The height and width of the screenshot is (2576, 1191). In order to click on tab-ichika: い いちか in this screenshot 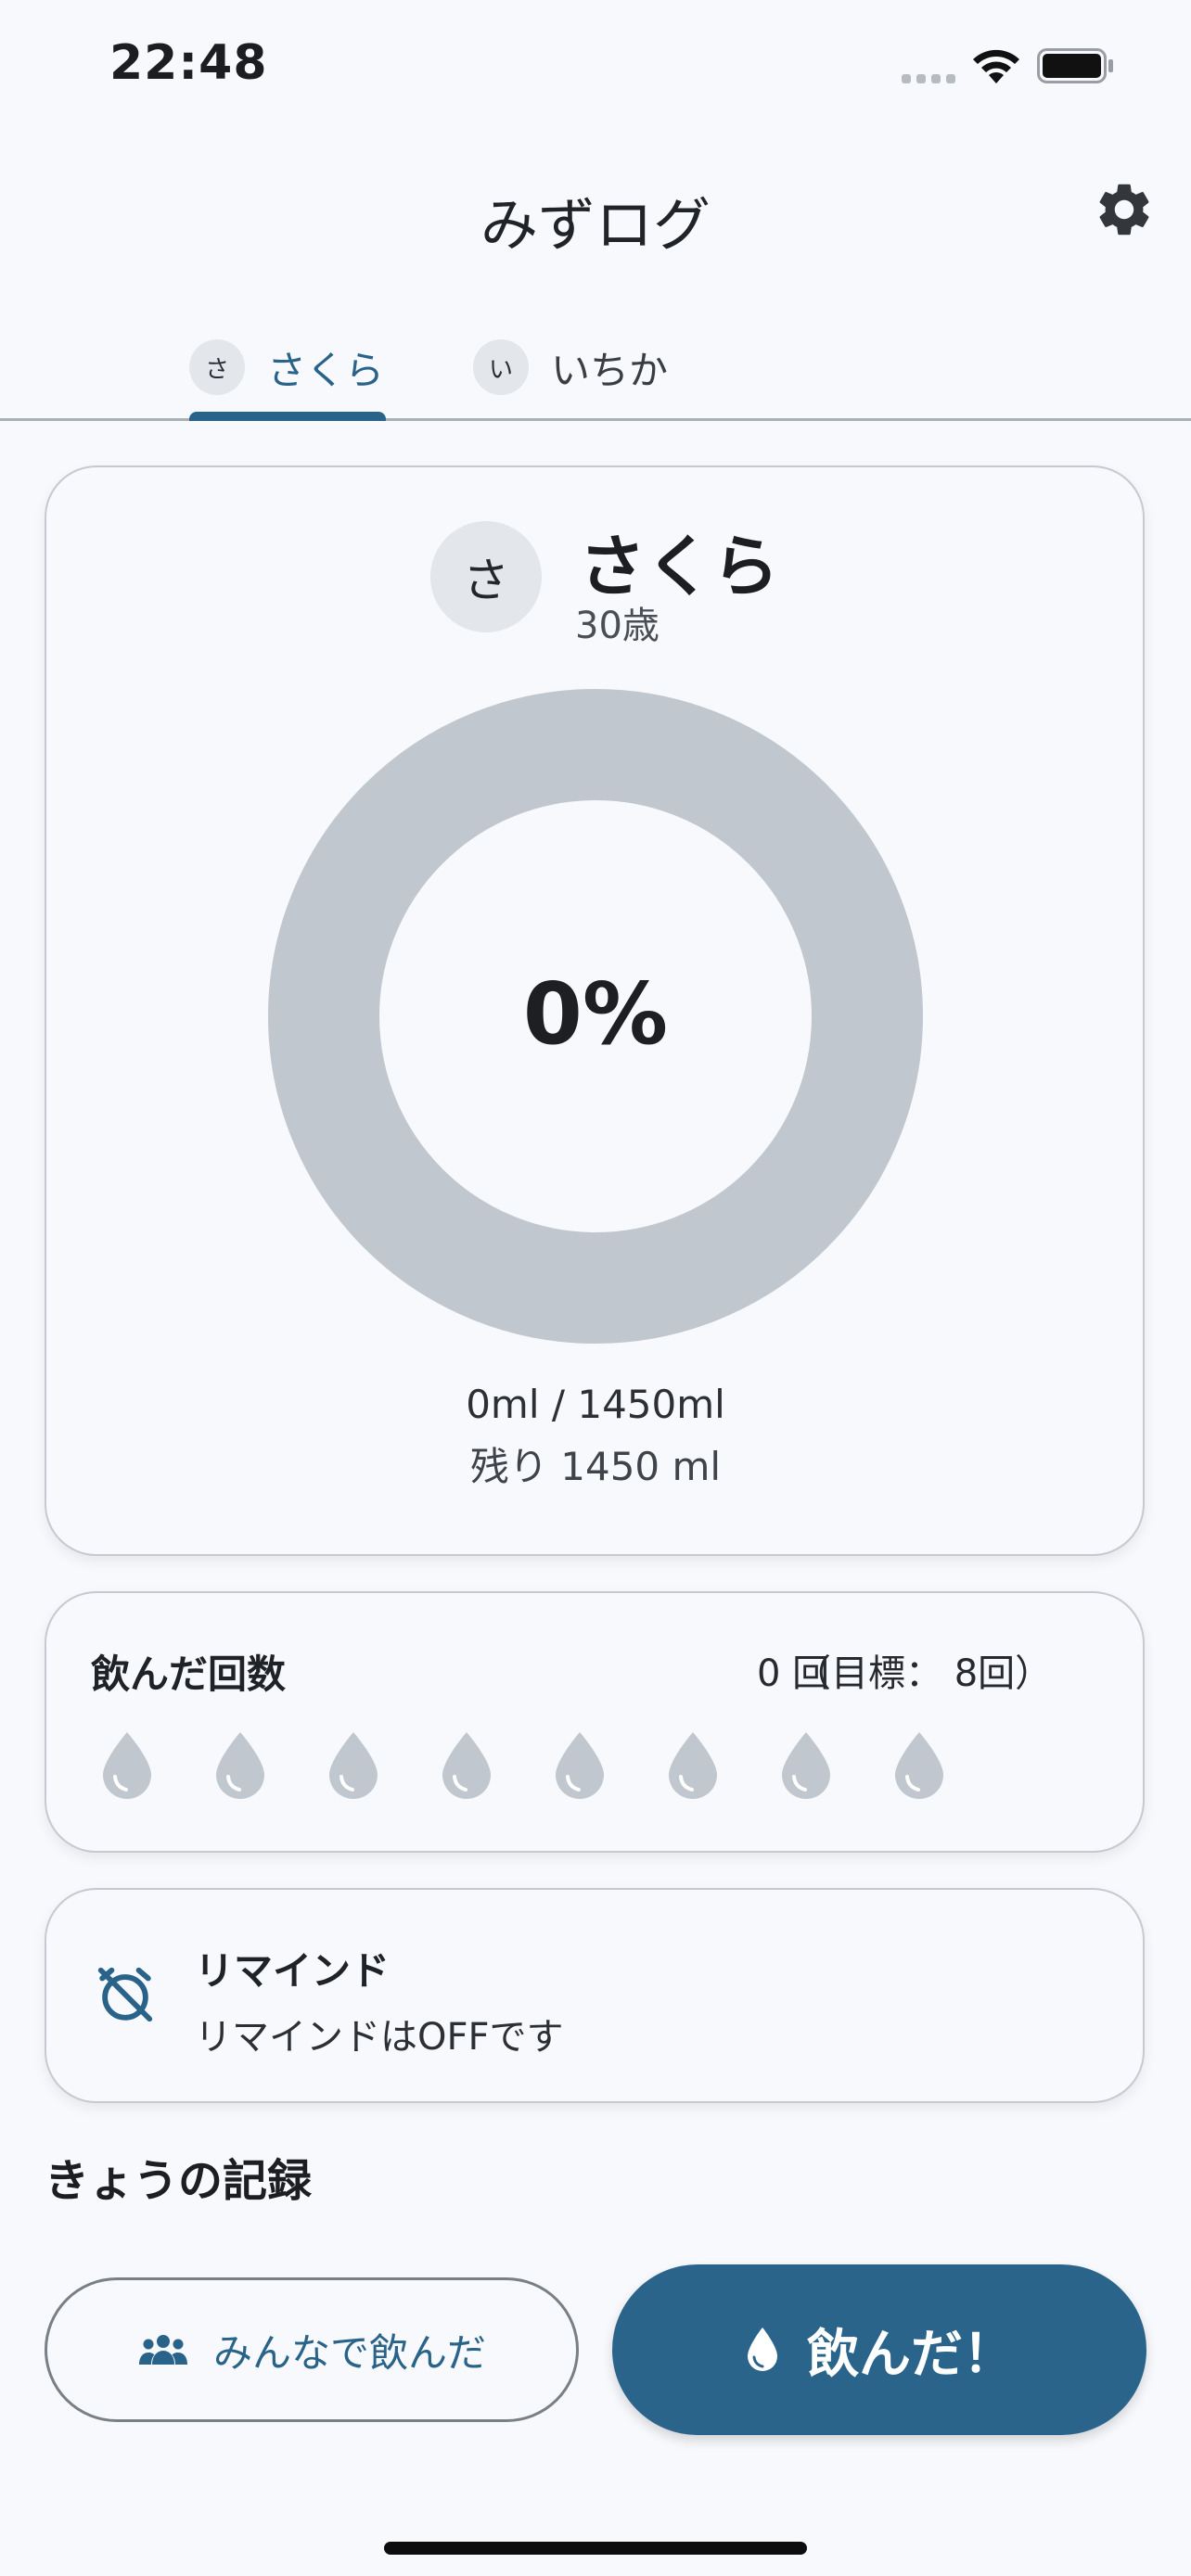, I will do `click(571, 368)`.